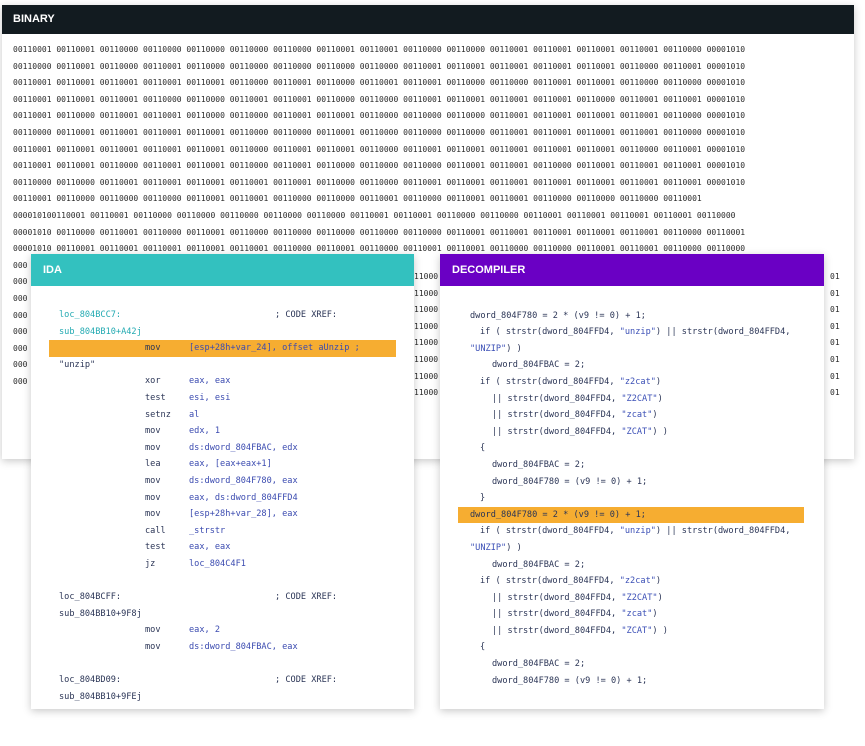 The image size is (865, 746). I want to click on ida-b: [esp+28h+var_28], eax, so click(243, 514).